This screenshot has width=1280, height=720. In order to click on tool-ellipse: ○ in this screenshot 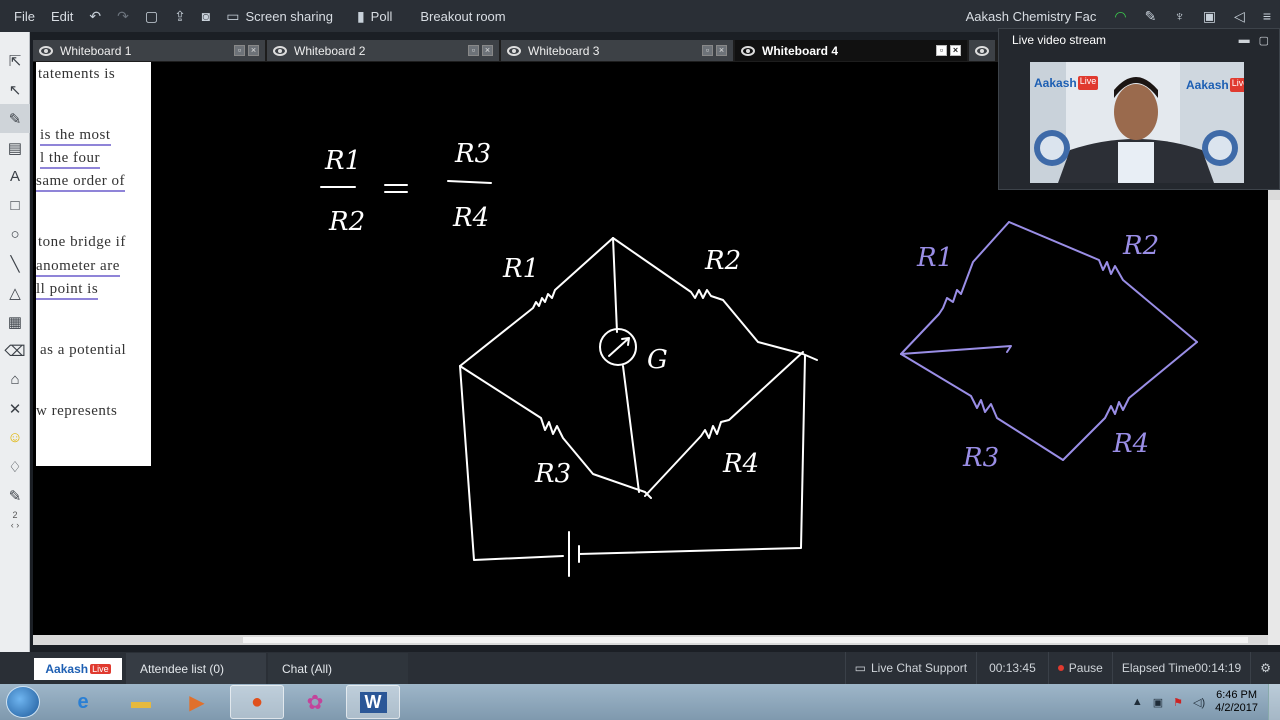, I will do `click(15, 234)`.